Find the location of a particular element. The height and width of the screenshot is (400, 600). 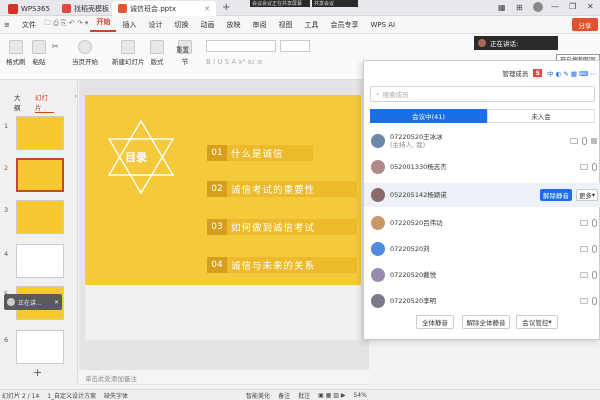

member-row: 052001330杨志杰 is located at coordinates (482, 167).